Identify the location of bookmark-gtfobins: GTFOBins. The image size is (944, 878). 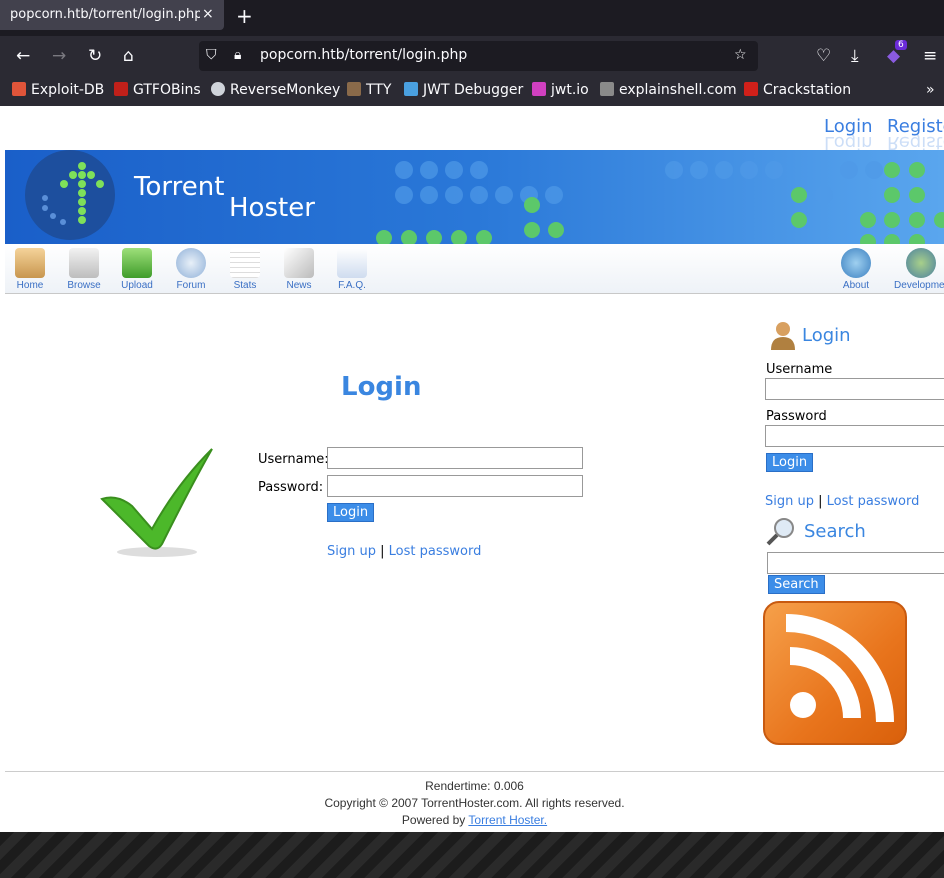
(157, 90).